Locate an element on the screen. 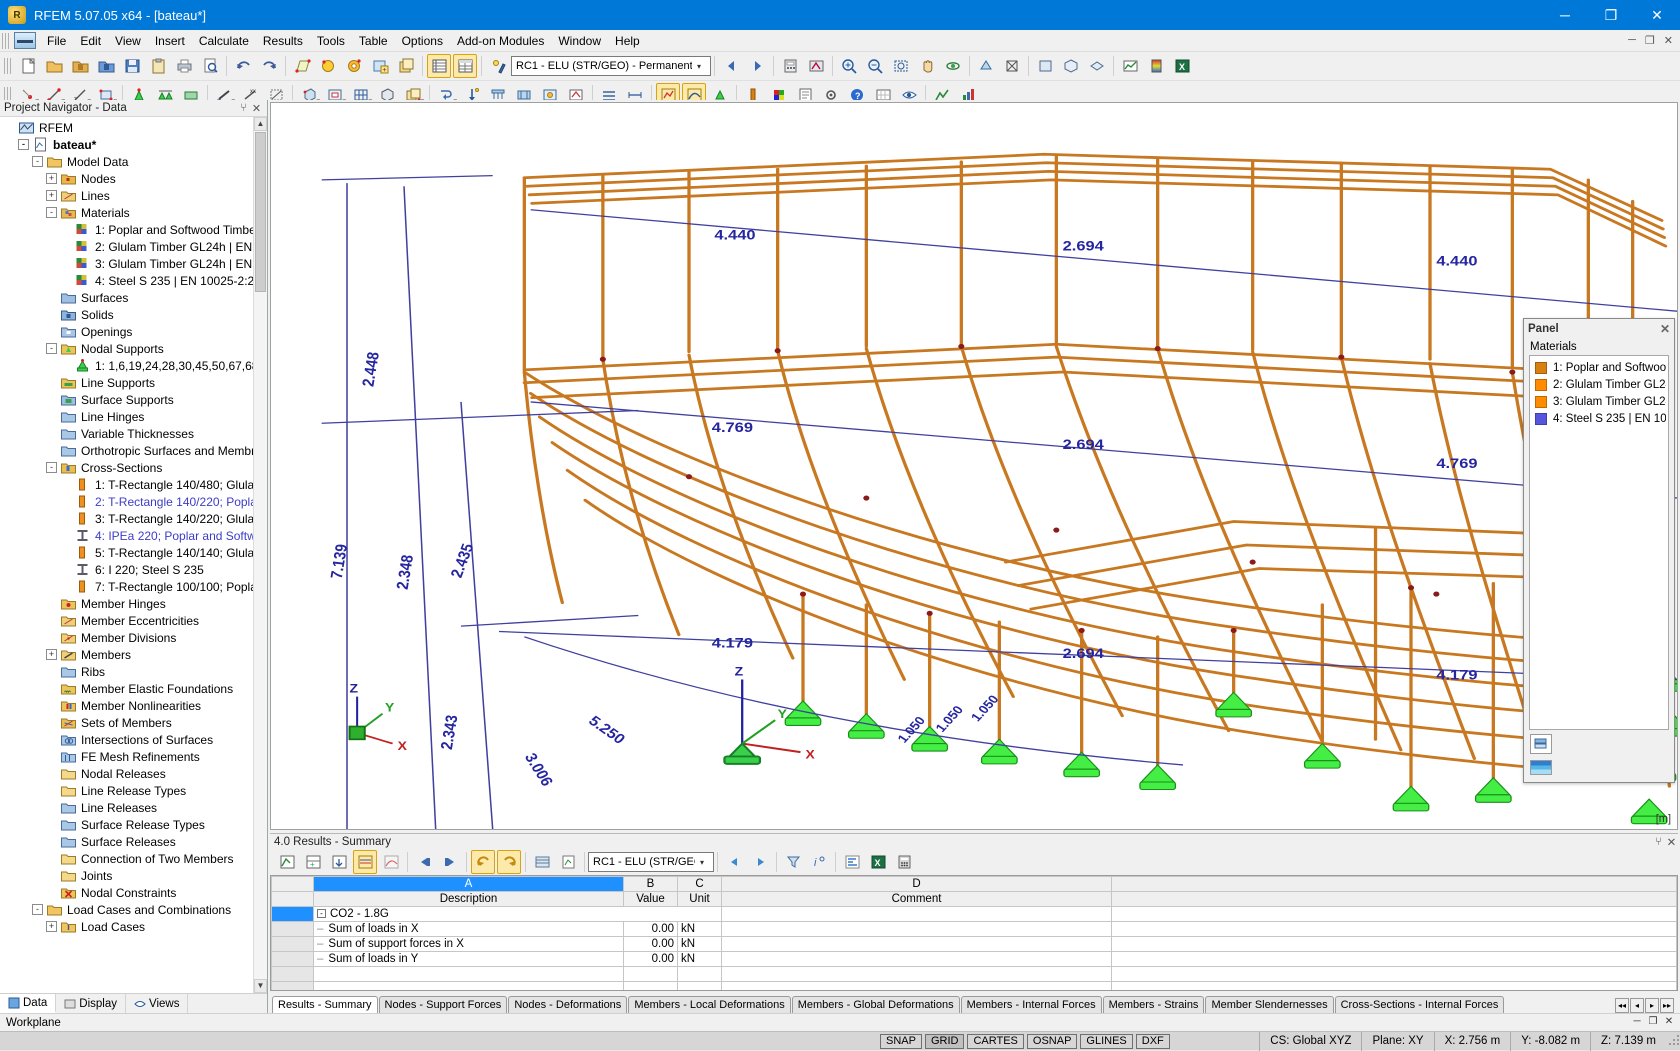 Image resolution: width=1680 pixels, height=1051 pixels. tree-item-variable-thicknesses: Variable Thicknesses is located at coordinates (133, 433).